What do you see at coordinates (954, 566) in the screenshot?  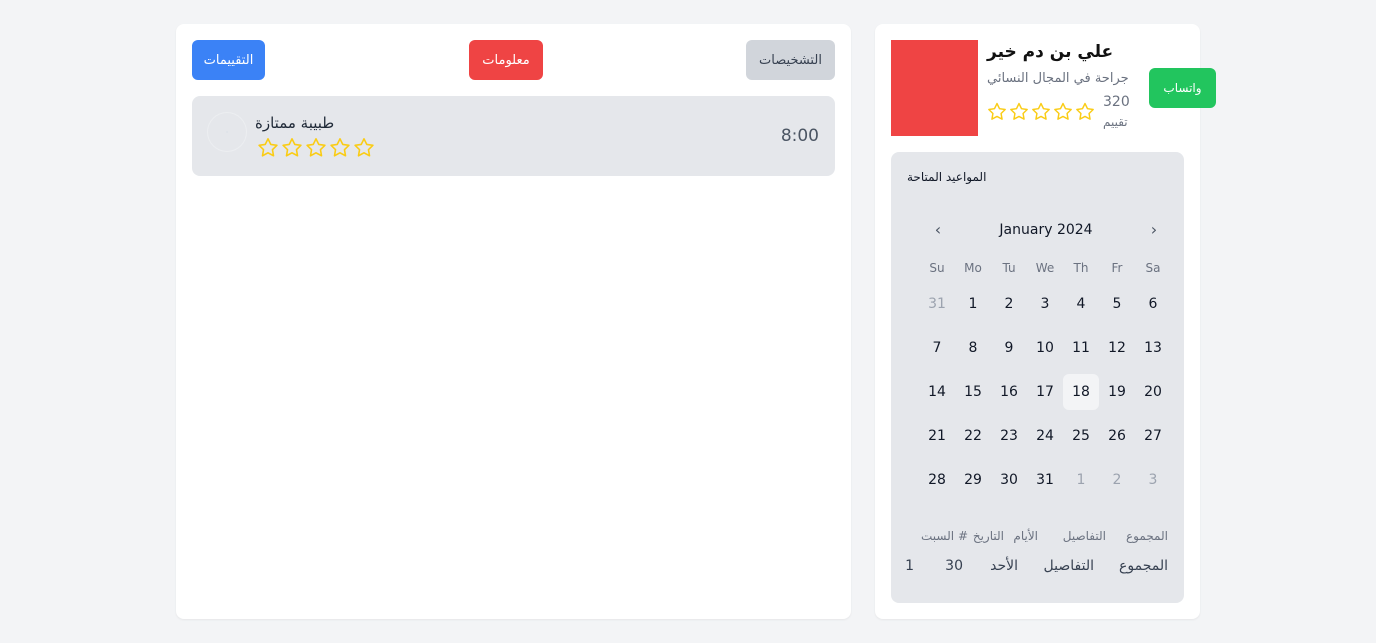 I see `table-cell: 30` at bounding box center [954, 566].